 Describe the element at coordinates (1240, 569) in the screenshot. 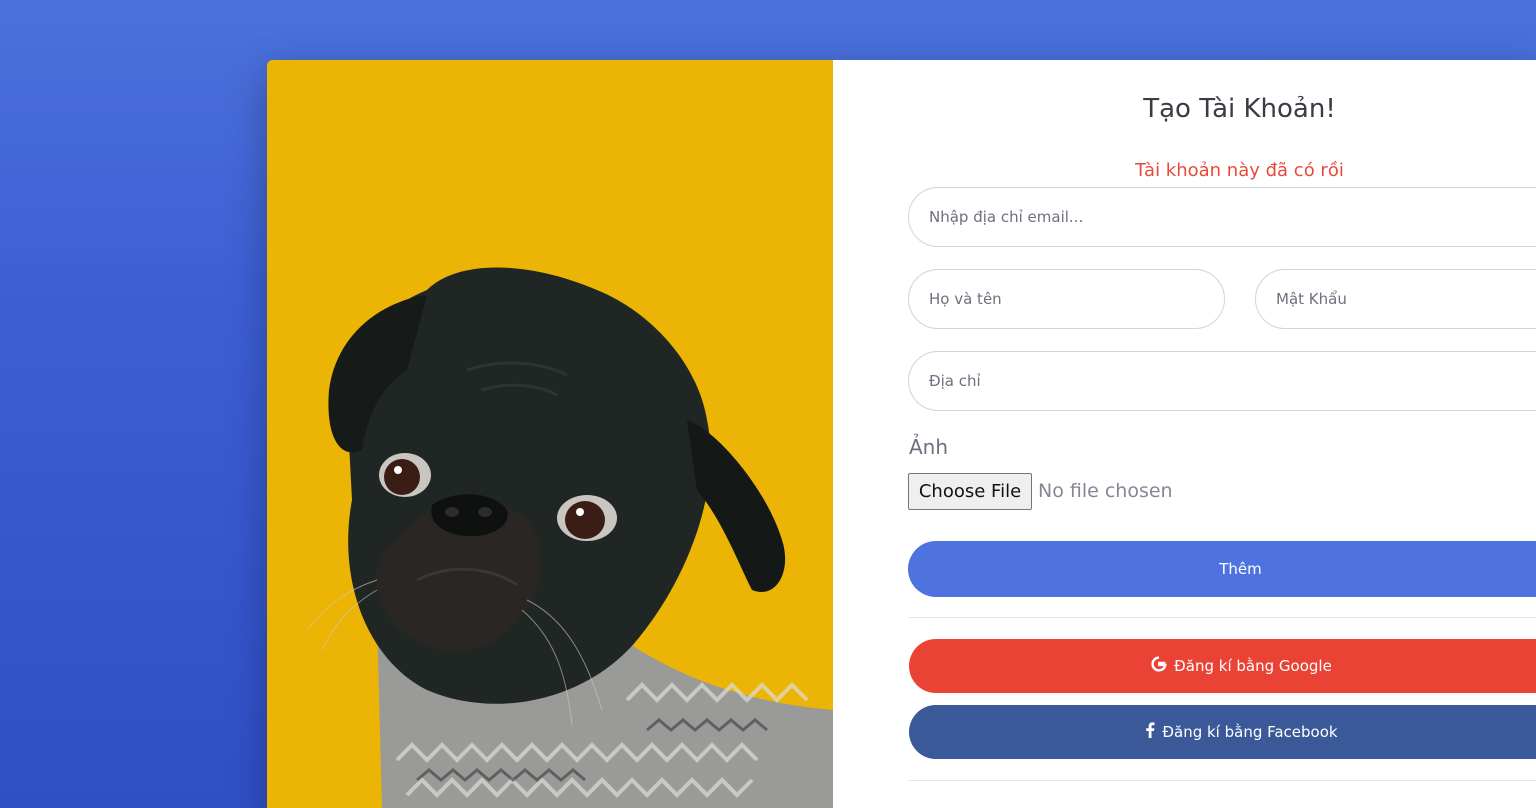

I see `submit-button-label: Thêm` at that location.